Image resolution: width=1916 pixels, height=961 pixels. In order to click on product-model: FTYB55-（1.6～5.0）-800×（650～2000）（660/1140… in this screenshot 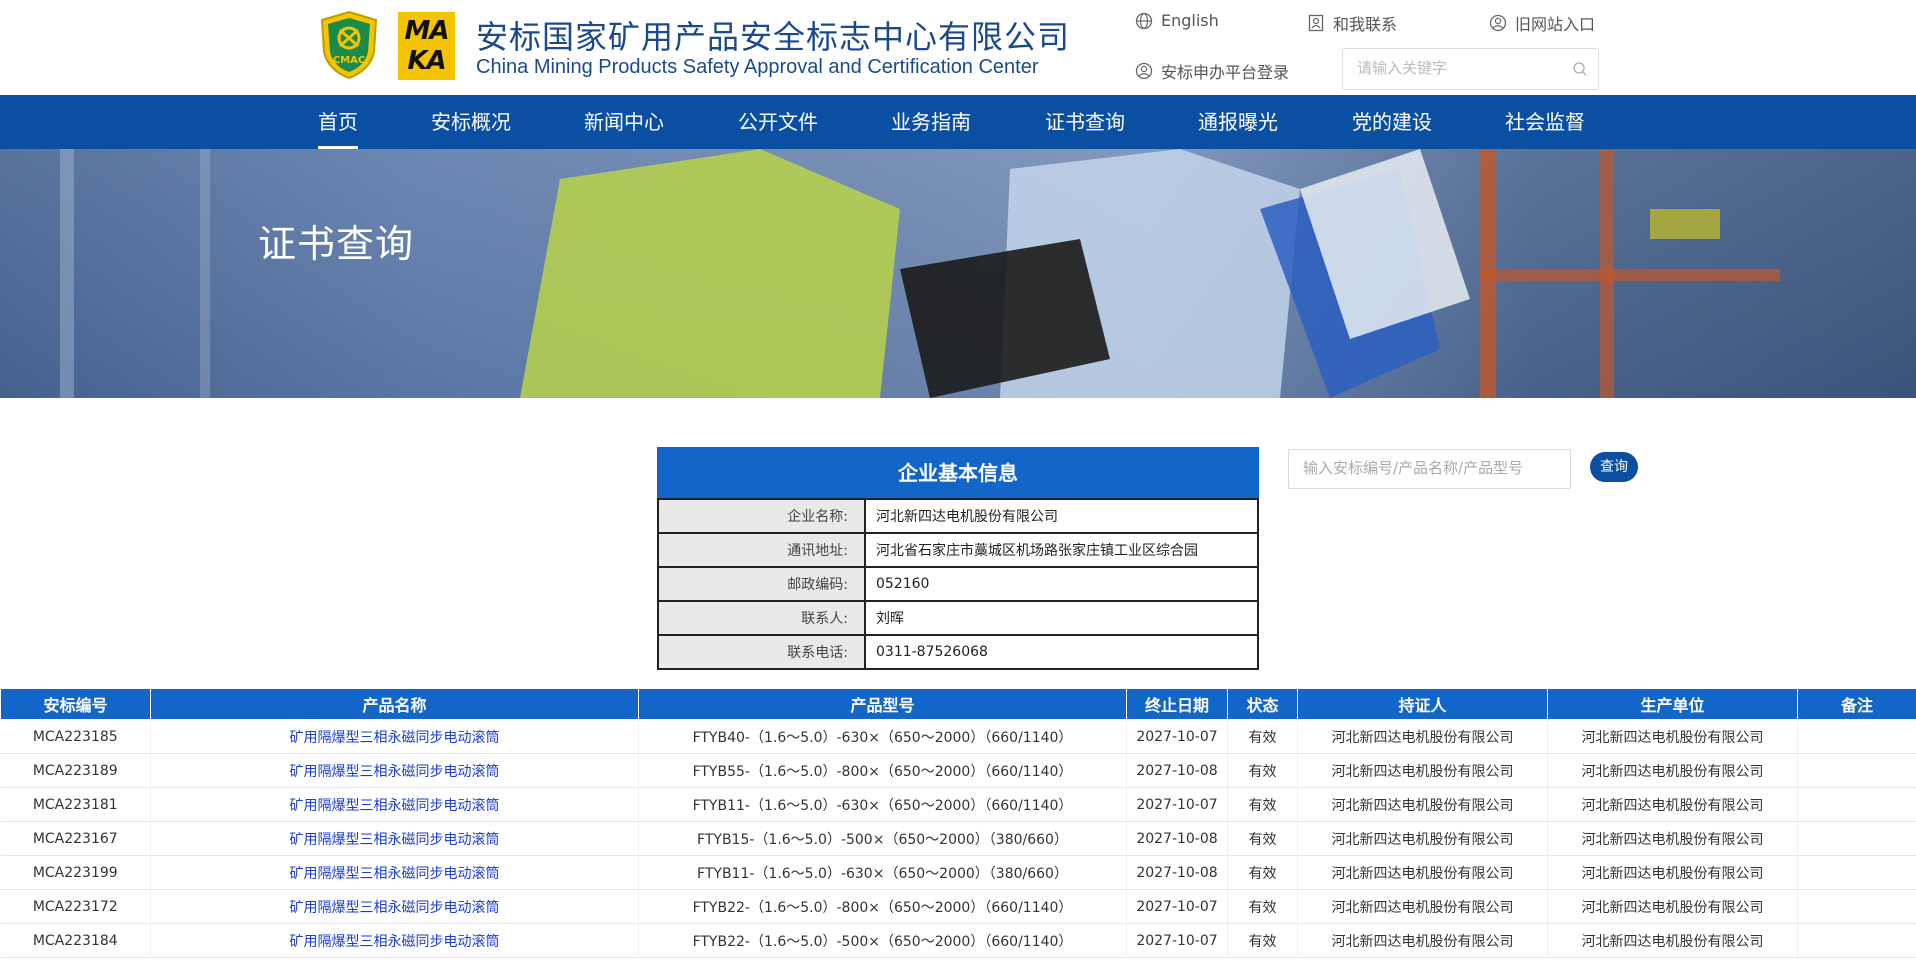, I will do `click(882, 770)`.